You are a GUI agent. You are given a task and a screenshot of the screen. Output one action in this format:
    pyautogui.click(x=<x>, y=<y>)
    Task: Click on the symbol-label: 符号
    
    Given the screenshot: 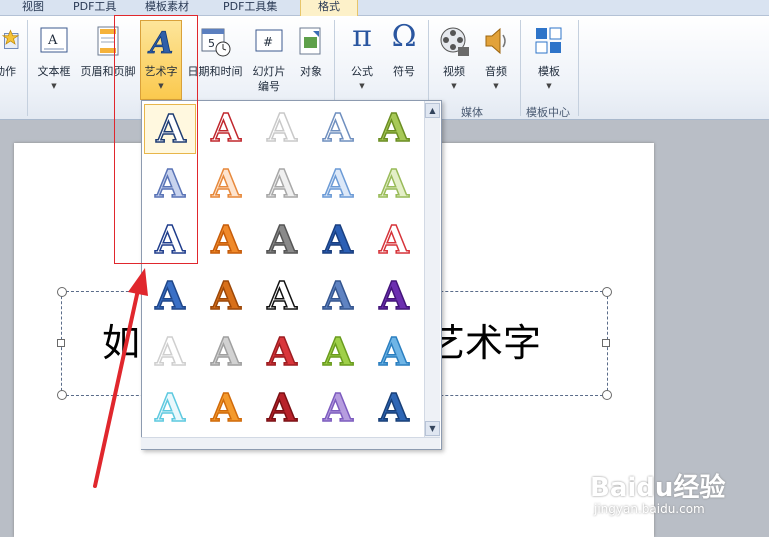 What is the action you would take?
    pyautogui.click(x=404, y=71)
    